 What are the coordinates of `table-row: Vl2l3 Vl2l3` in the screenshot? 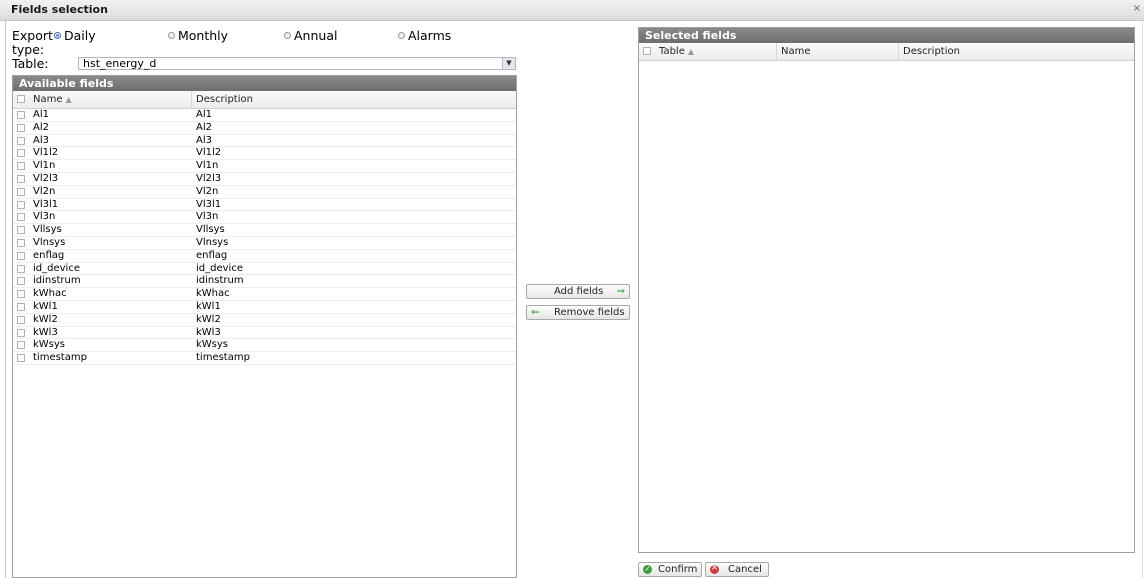 It's located at (264, 179).